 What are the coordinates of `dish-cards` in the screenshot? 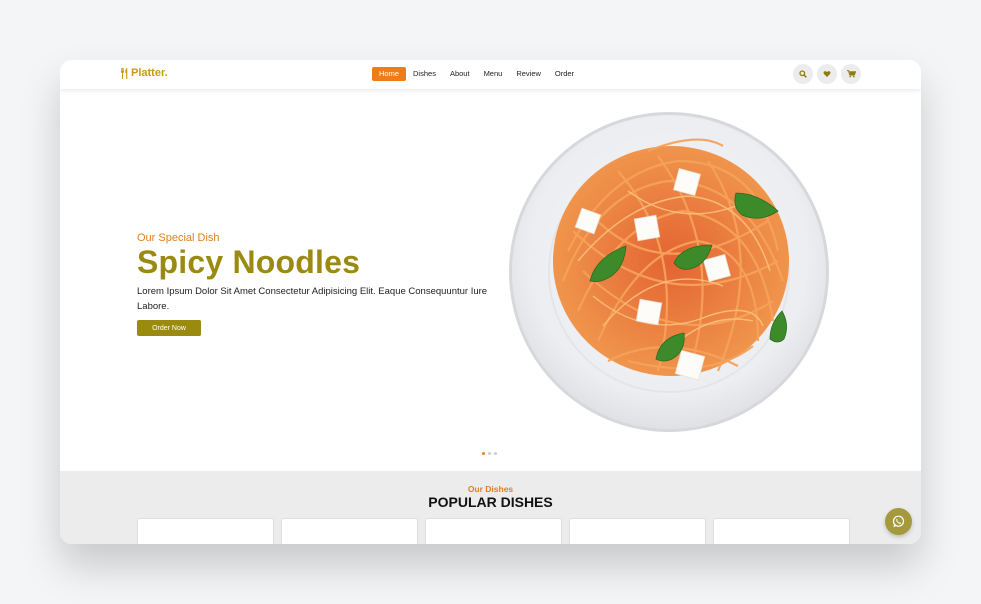 It's located at (493, 531).